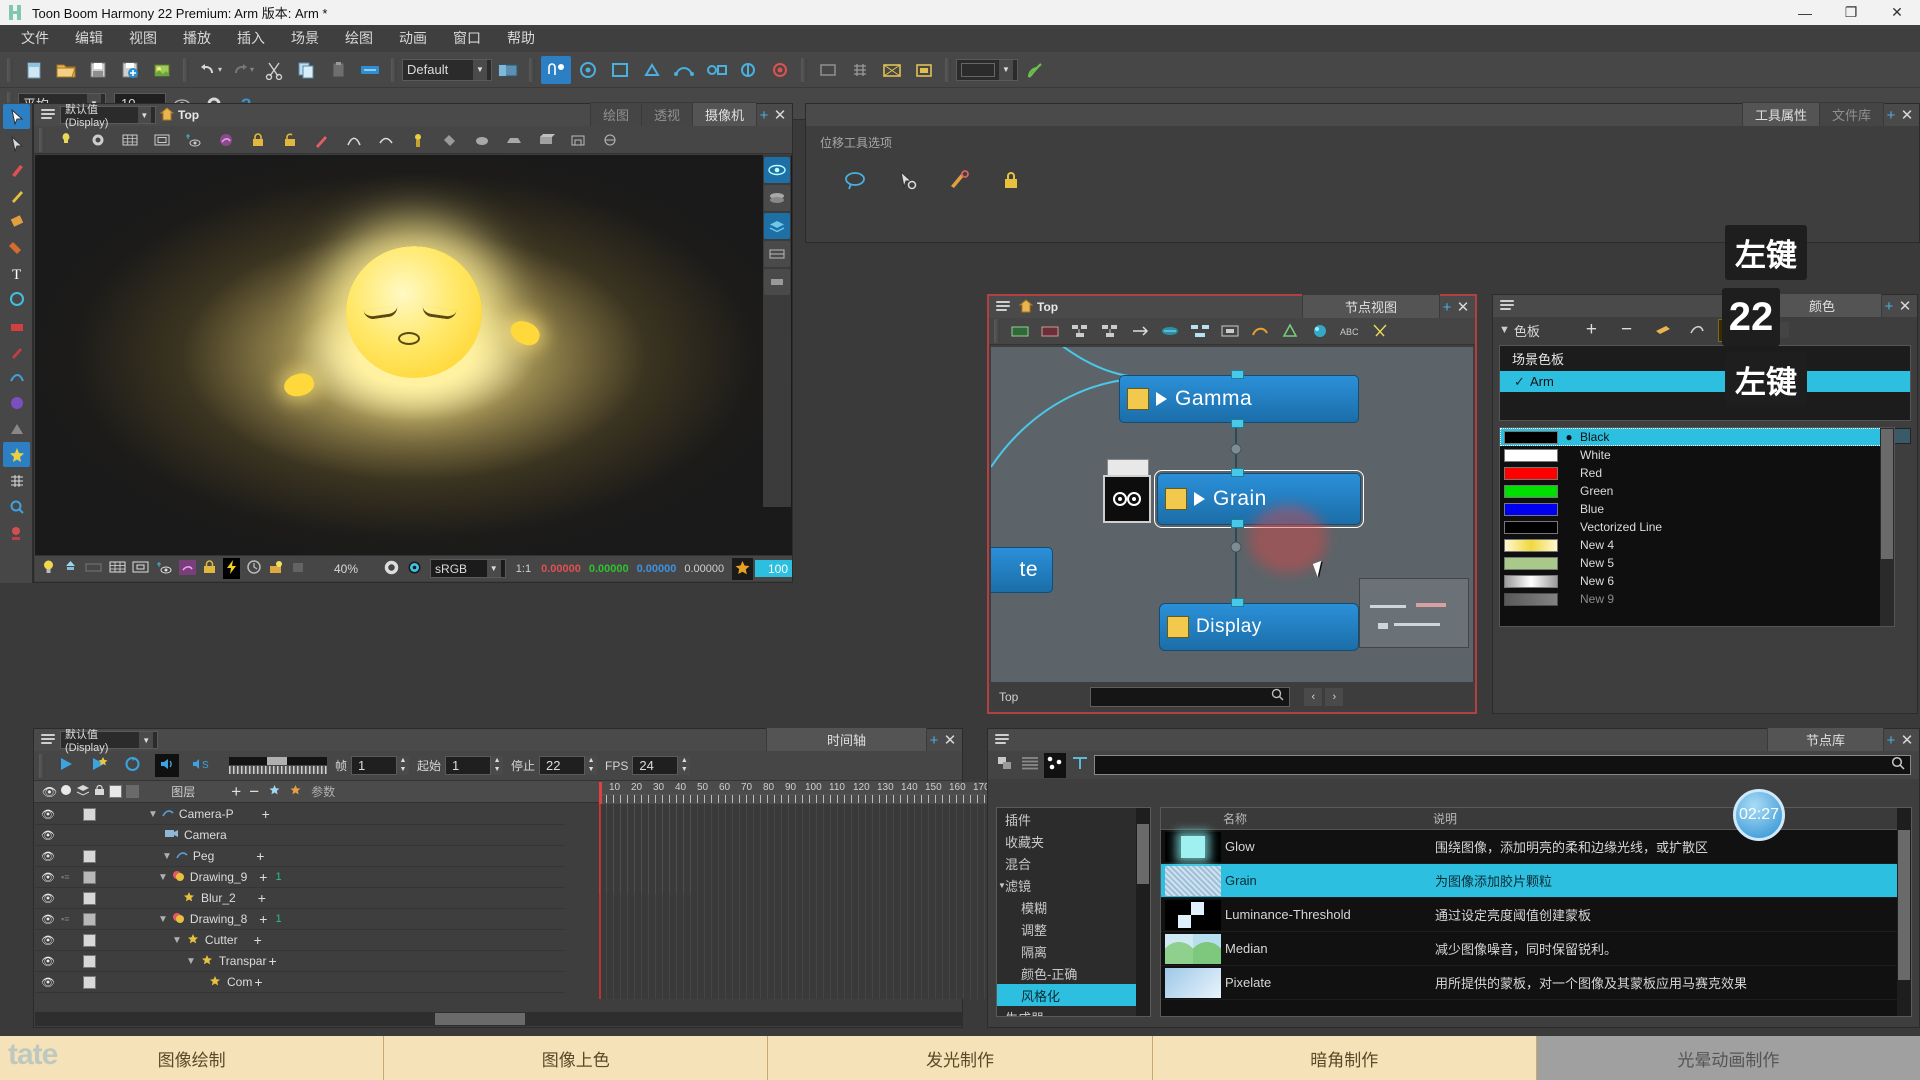  I want to click on frame-stepper: ▲ ▼, so click(403, 765).